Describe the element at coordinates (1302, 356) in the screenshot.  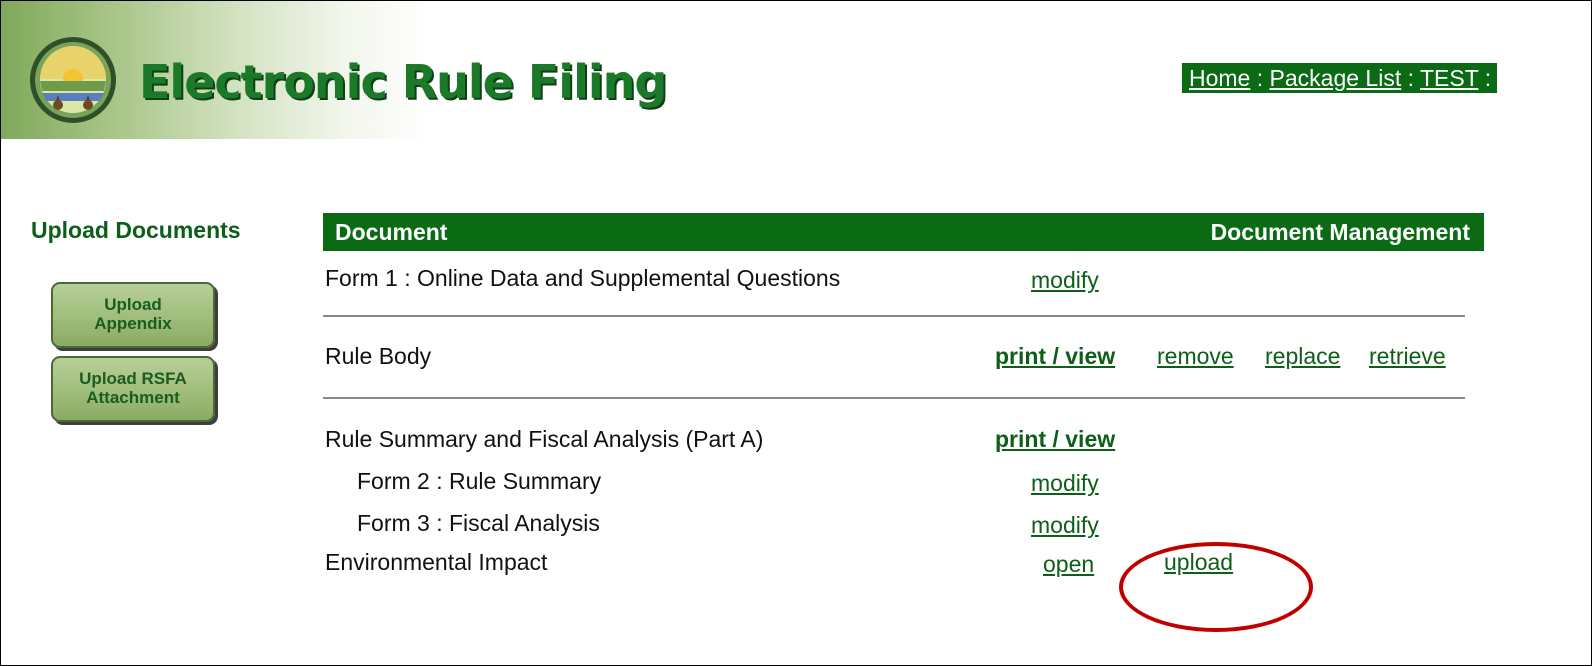
I see `rule-body-replace-link: replace` at that location.